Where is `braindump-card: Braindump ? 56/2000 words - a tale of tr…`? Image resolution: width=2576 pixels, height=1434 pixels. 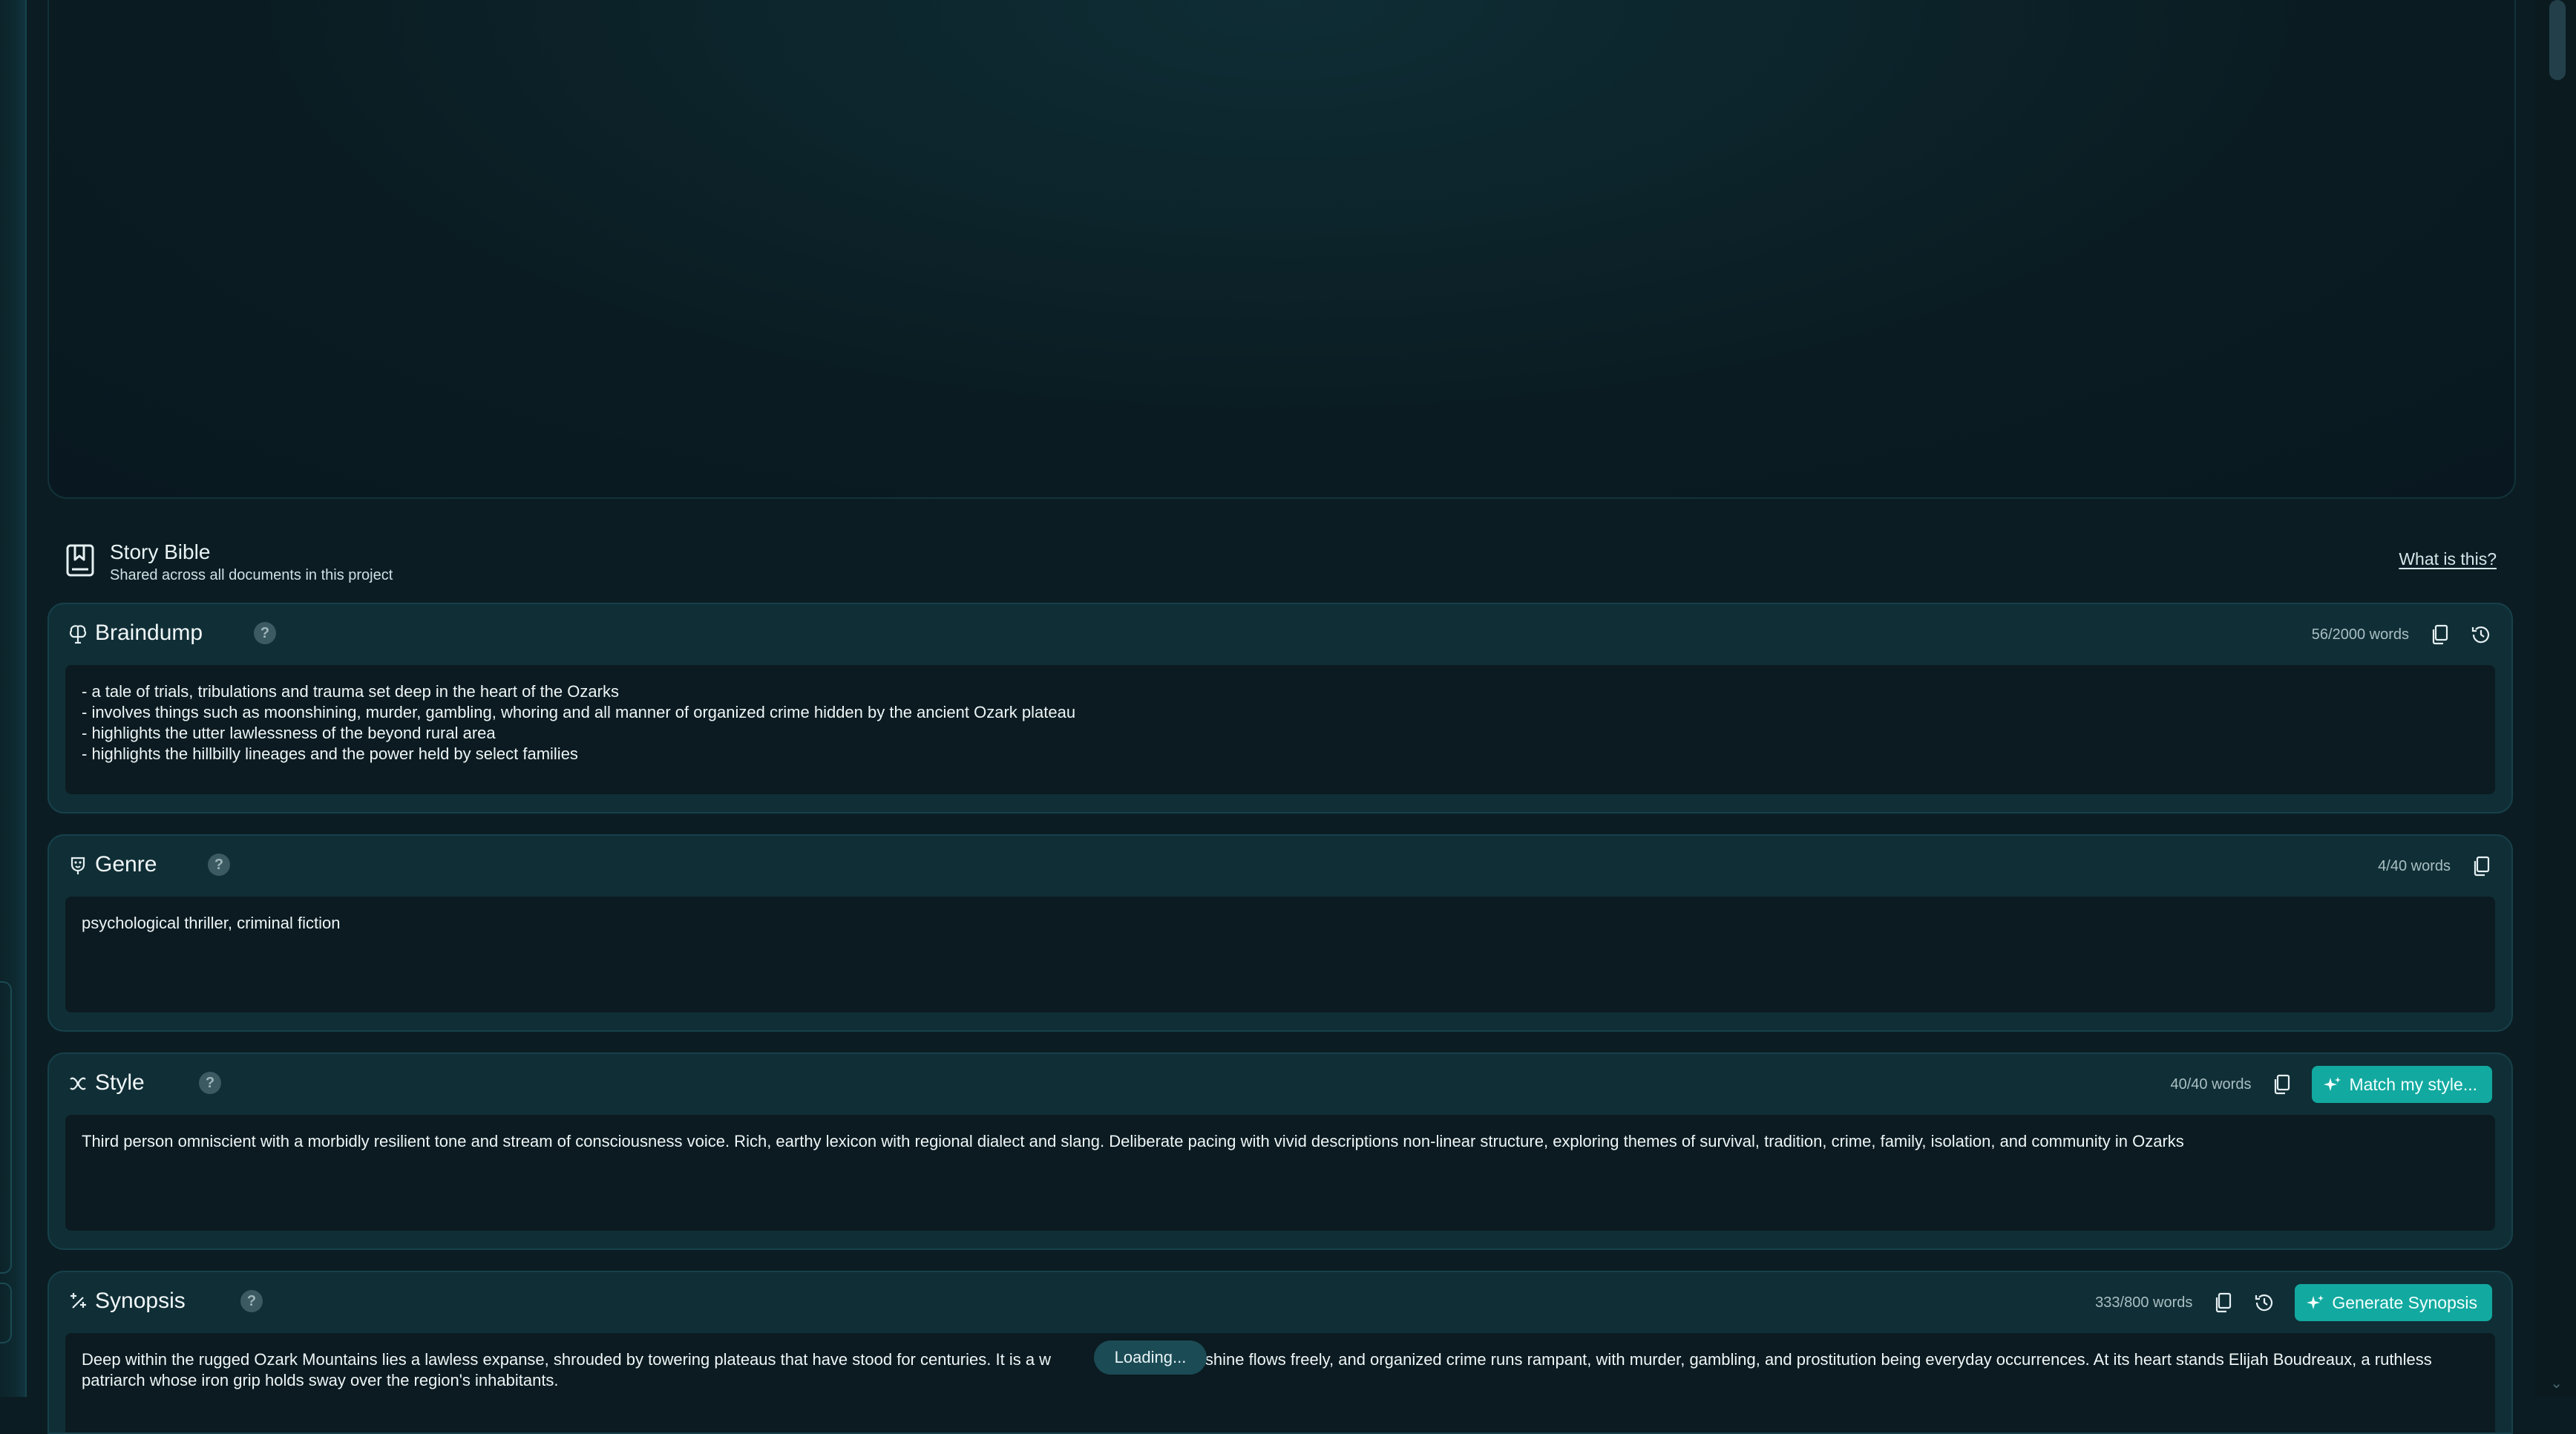 braindump-card: Braindump ? 56/2000 words - a tale of tr… is located at coordinates (1280, 708).